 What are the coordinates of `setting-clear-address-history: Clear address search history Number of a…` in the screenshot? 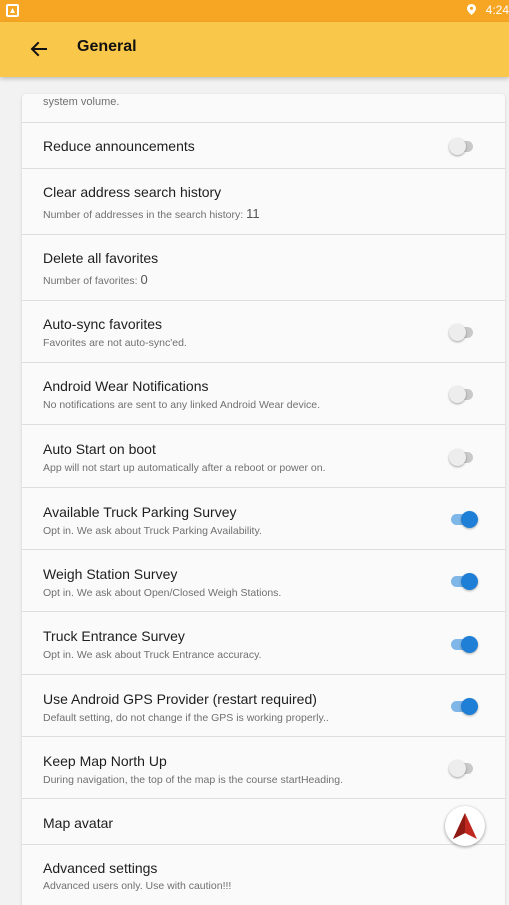 It's located at (263, 202).